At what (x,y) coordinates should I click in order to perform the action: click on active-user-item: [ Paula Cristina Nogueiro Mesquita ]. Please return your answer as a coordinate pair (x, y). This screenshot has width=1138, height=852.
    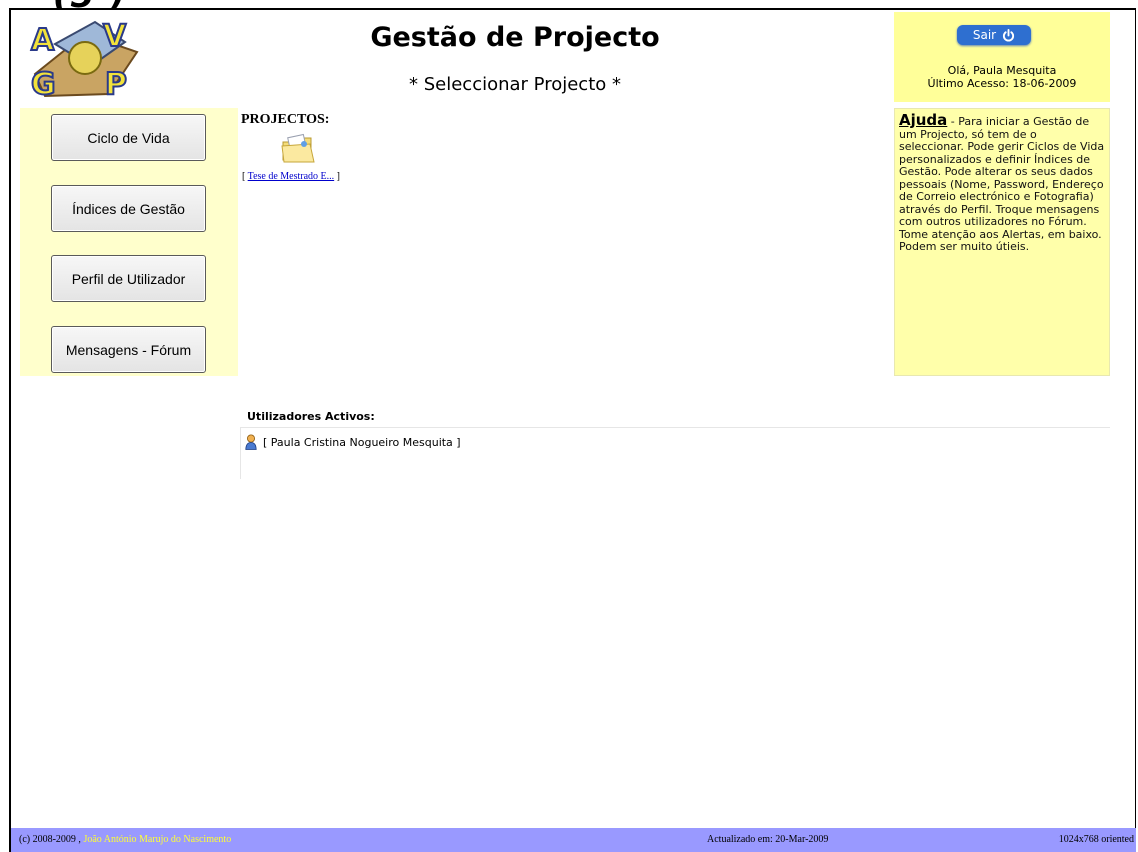
    Looking at the image, I should click on (353, 442).